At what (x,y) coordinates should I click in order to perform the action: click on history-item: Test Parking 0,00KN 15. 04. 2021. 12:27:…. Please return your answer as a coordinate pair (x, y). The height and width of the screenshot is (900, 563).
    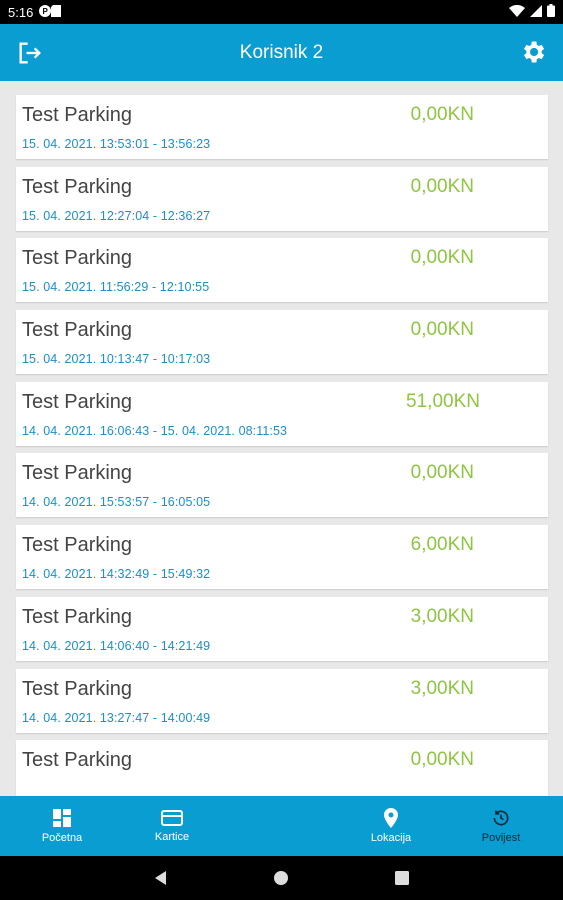
    Looking at the image, I should click on (282, 198).